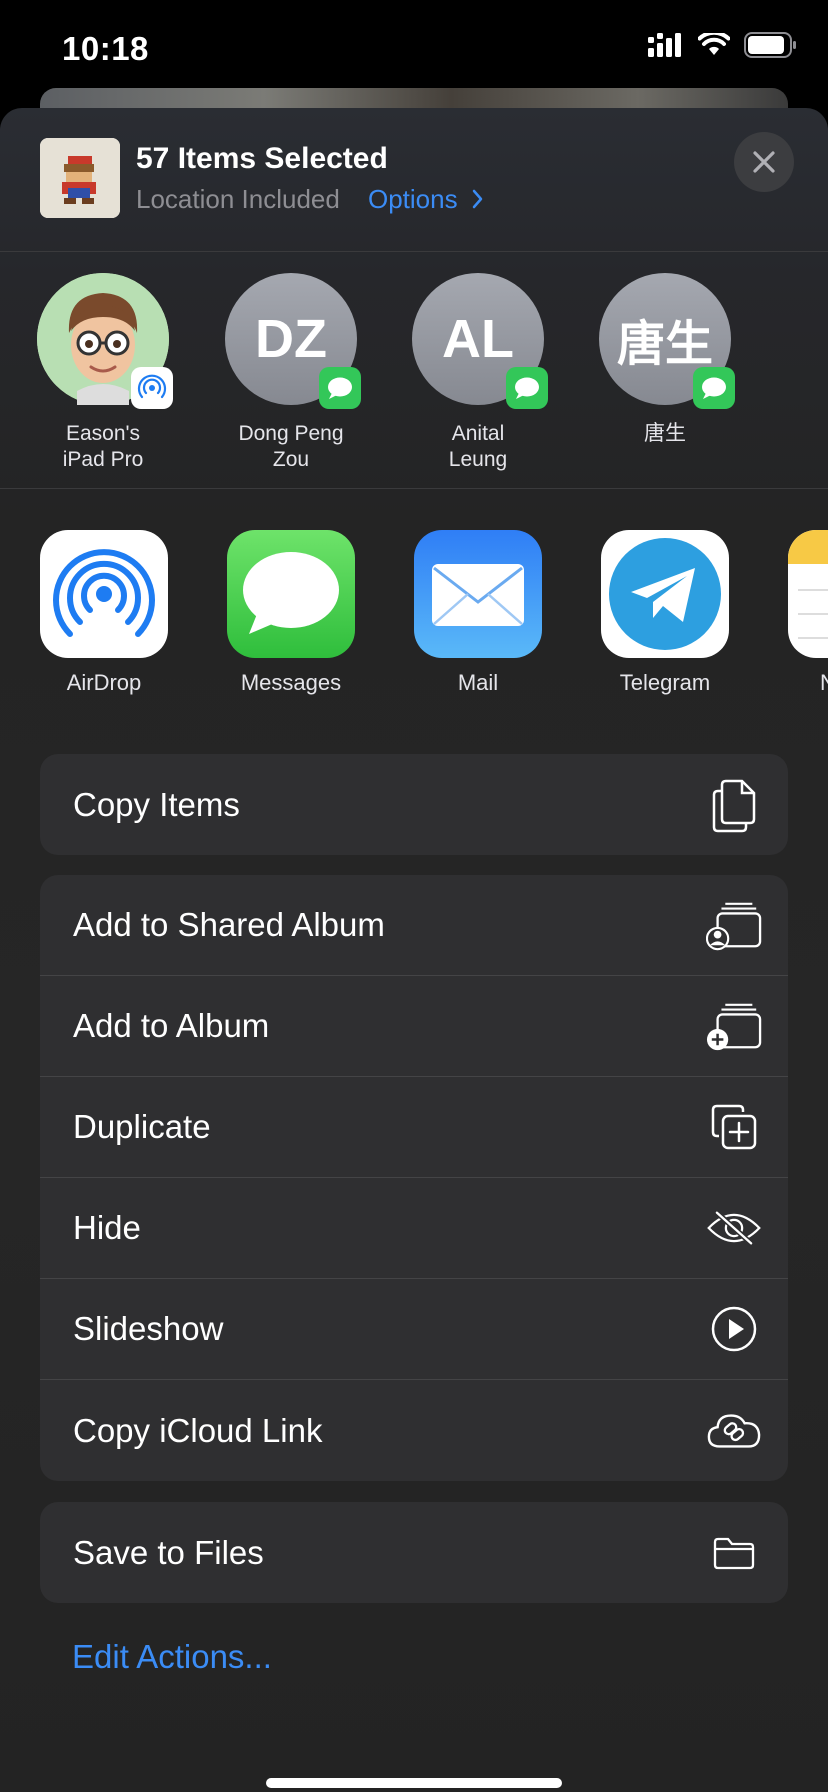 This screenshot has height=1792, width=828. What do you see at coordinates (664, 45) in the screenshot?
I see `cellular-signal-icon` at bounding box center [664, 45].